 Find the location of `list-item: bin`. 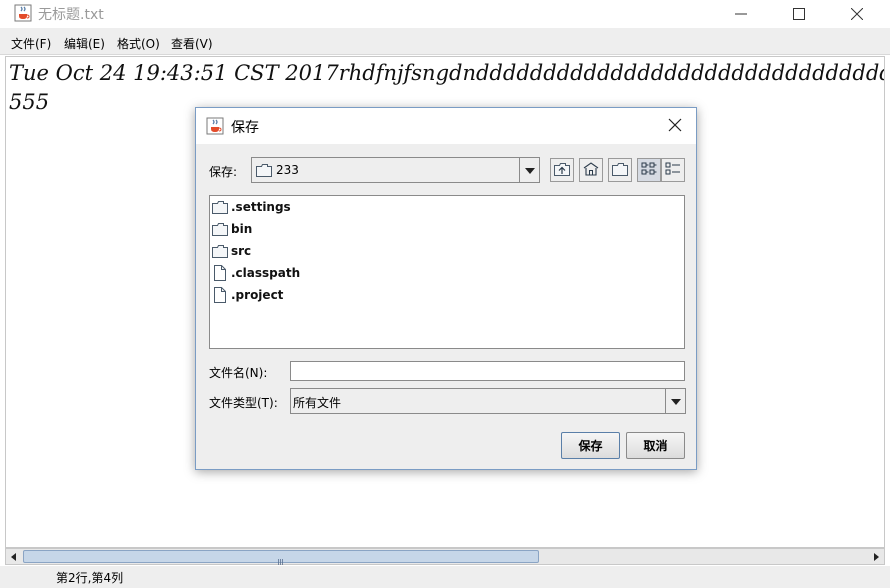

list-item: bin is located at coordinates (232, 229).